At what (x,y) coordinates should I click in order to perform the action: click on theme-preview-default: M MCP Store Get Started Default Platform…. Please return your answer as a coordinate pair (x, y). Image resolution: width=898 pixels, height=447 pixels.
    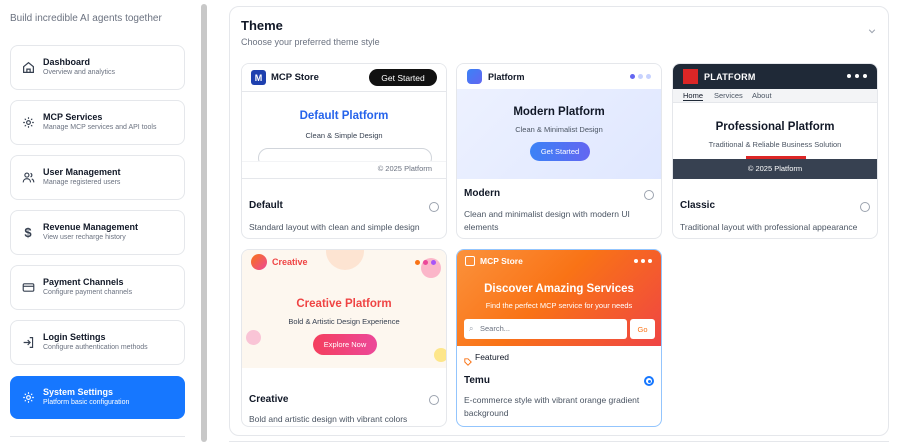
    Looking at the image, I should click on (344, 121).